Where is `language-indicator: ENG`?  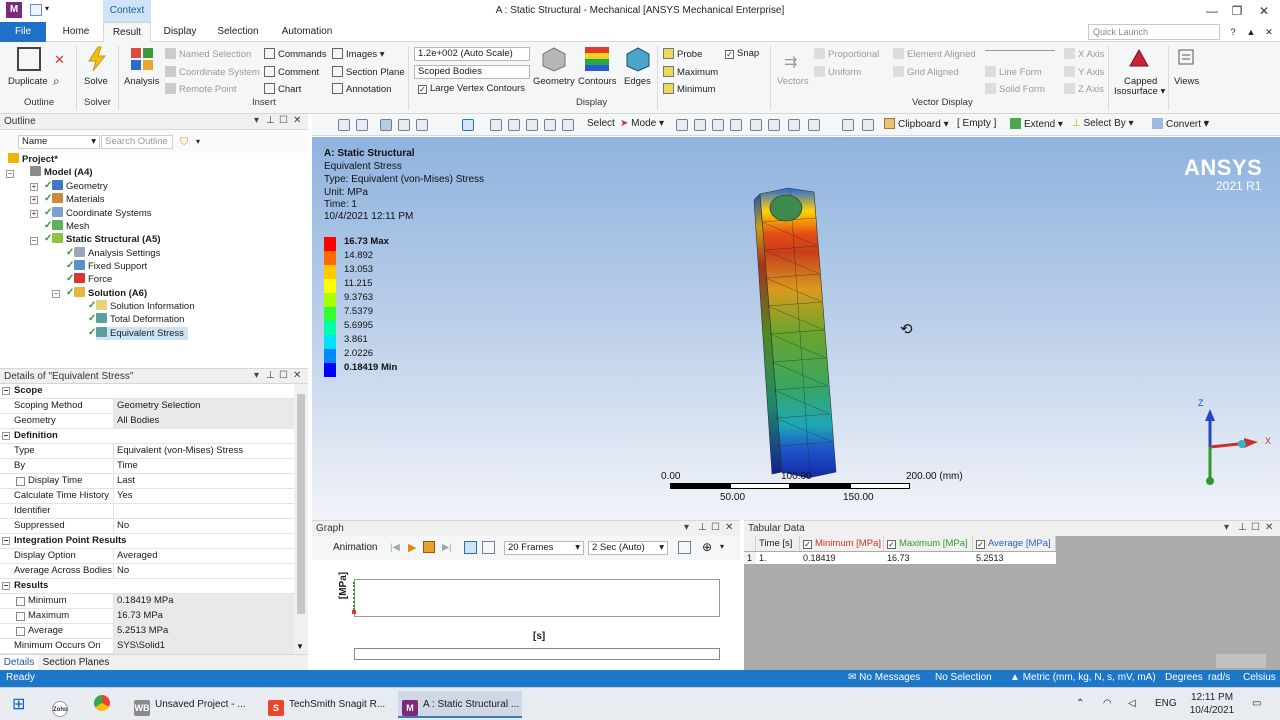 language-indicator: ENG is located at coordinates (1166, 703).